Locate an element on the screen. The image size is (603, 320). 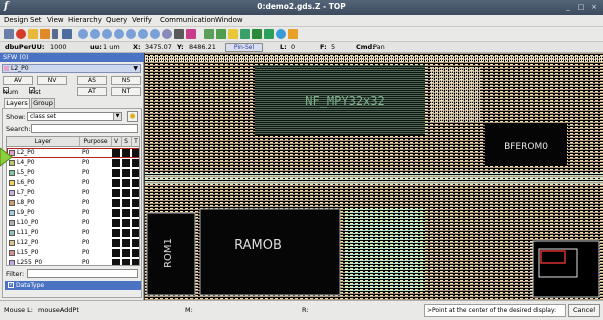
close-icon is located at coordinates (21, 34).